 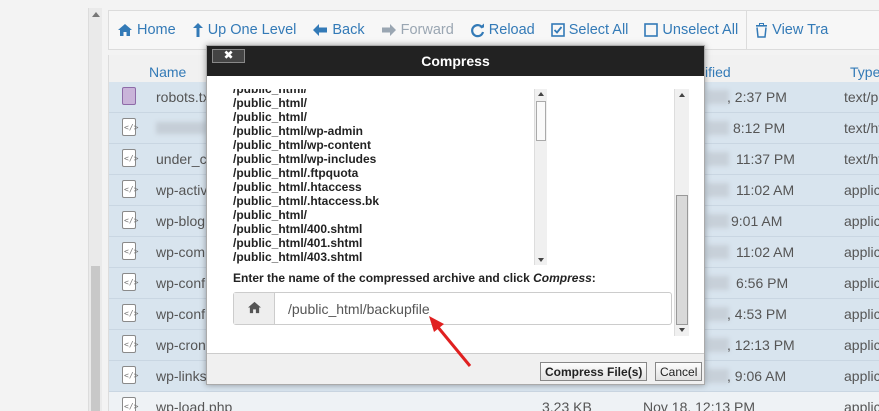 What do you see at coordinates (270, 92) in the screenshot?
I see `list-item-partial: /public_html/` at bounding box center [270, 92].